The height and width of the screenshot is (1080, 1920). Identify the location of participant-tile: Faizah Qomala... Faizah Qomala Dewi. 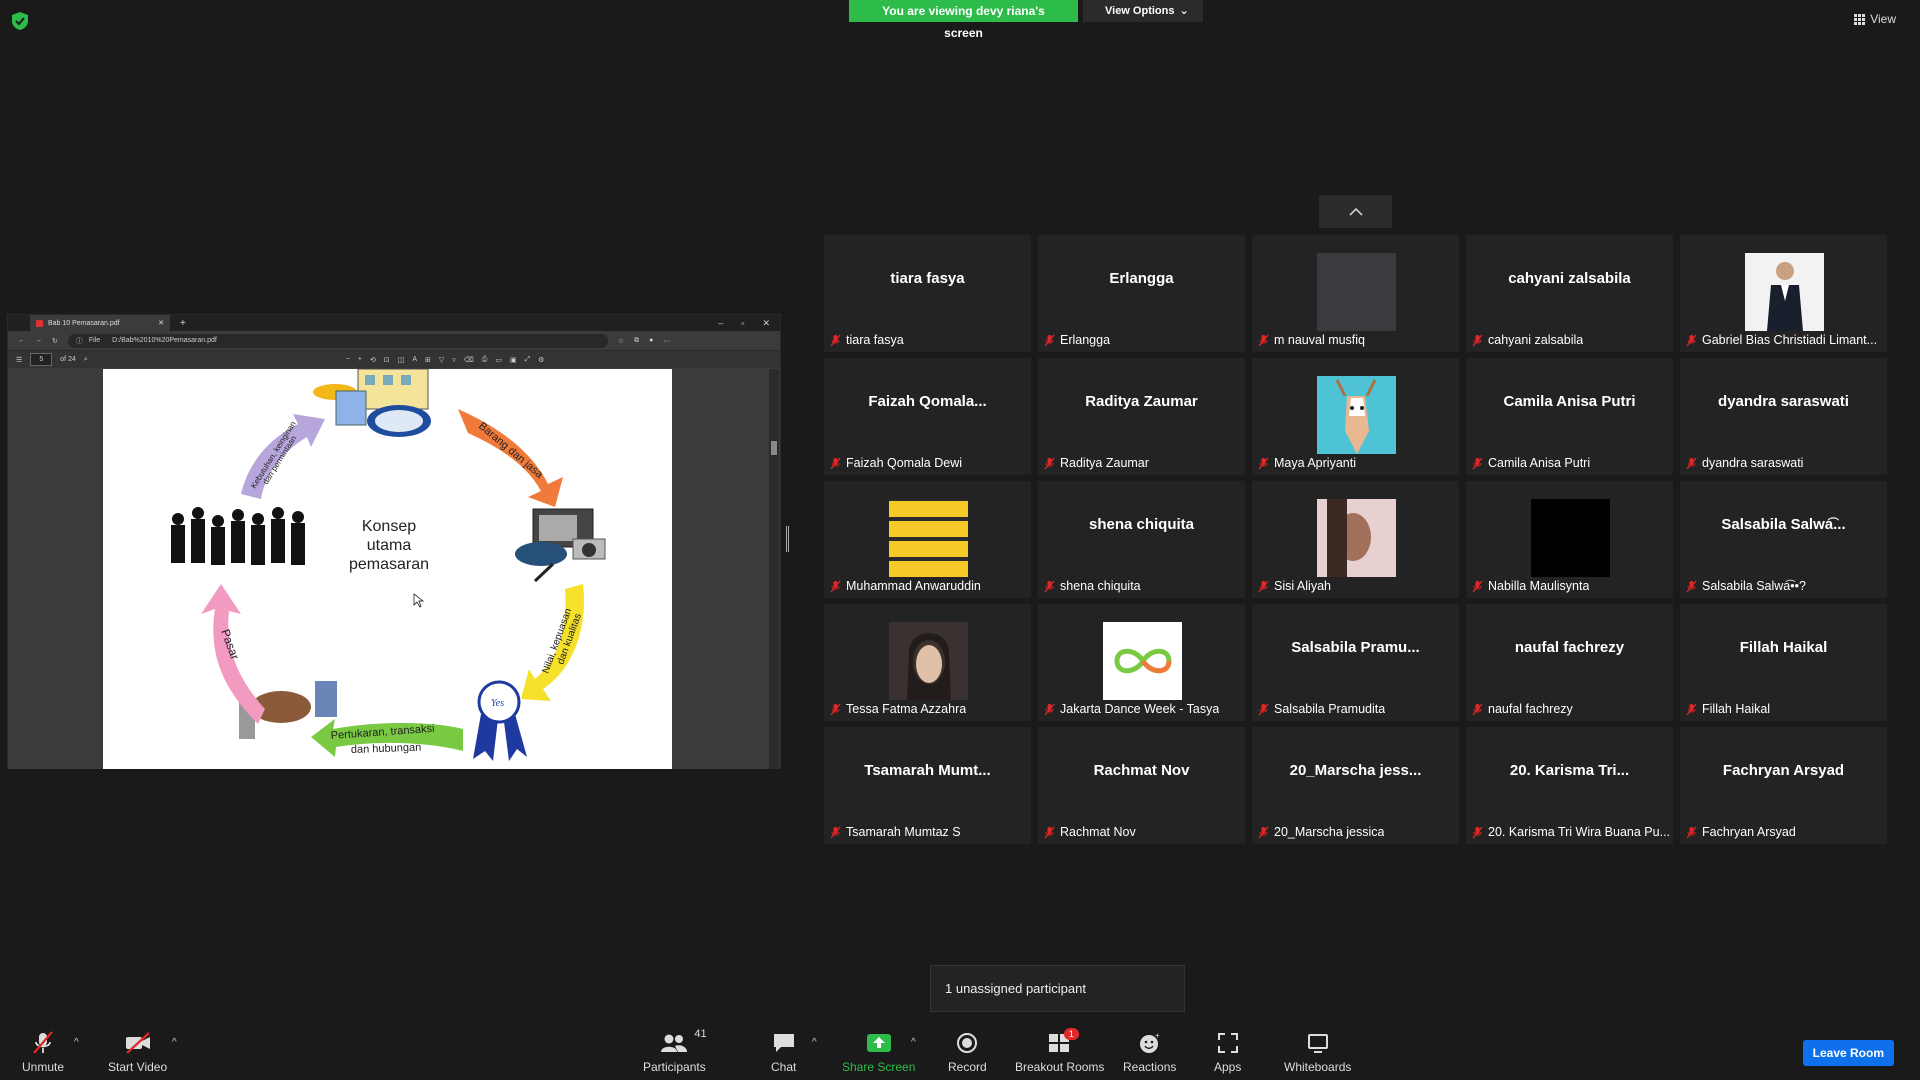
(927, 416).